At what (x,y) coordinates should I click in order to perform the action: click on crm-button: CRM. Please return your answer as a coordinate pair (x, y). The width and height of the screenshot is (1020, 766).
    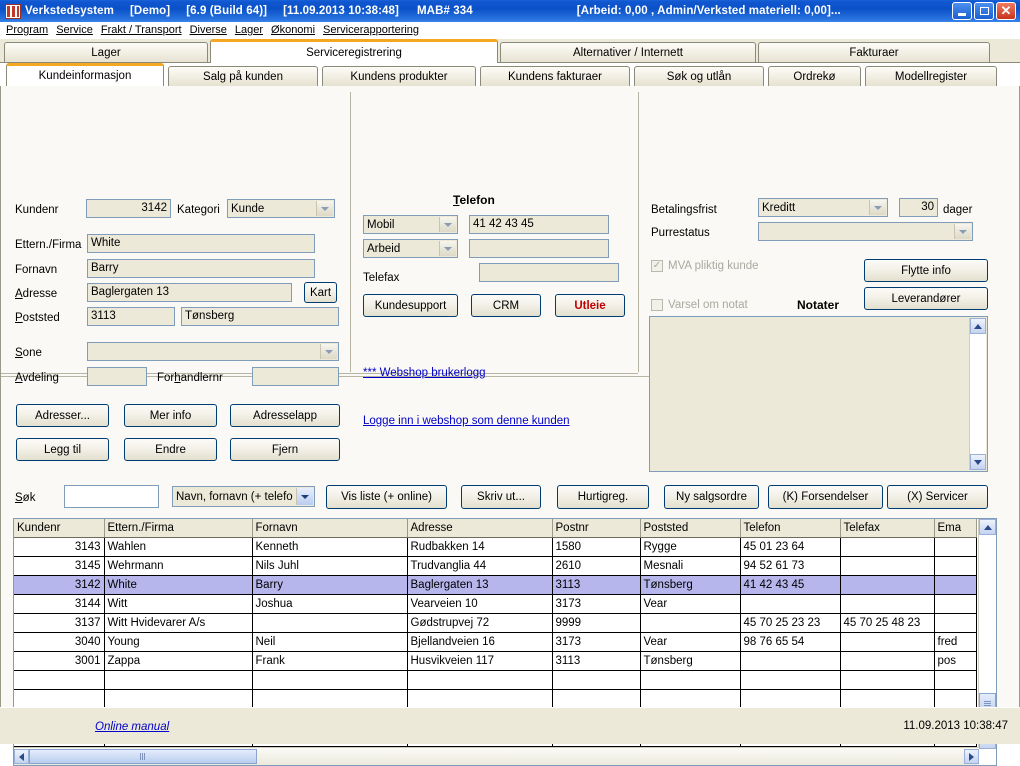
    Looking at the image, I should click on (506, 305).